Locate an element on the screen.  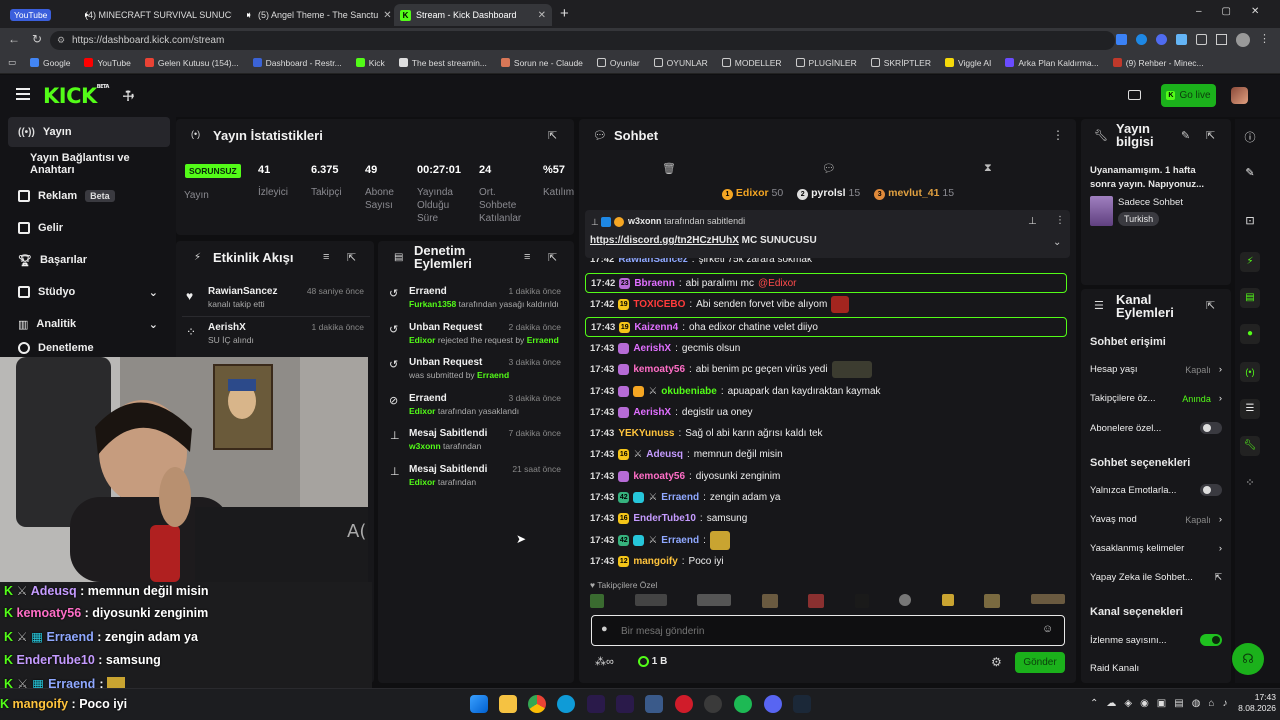
tab-youtube: YouTube is located at coordinates (37, 15).